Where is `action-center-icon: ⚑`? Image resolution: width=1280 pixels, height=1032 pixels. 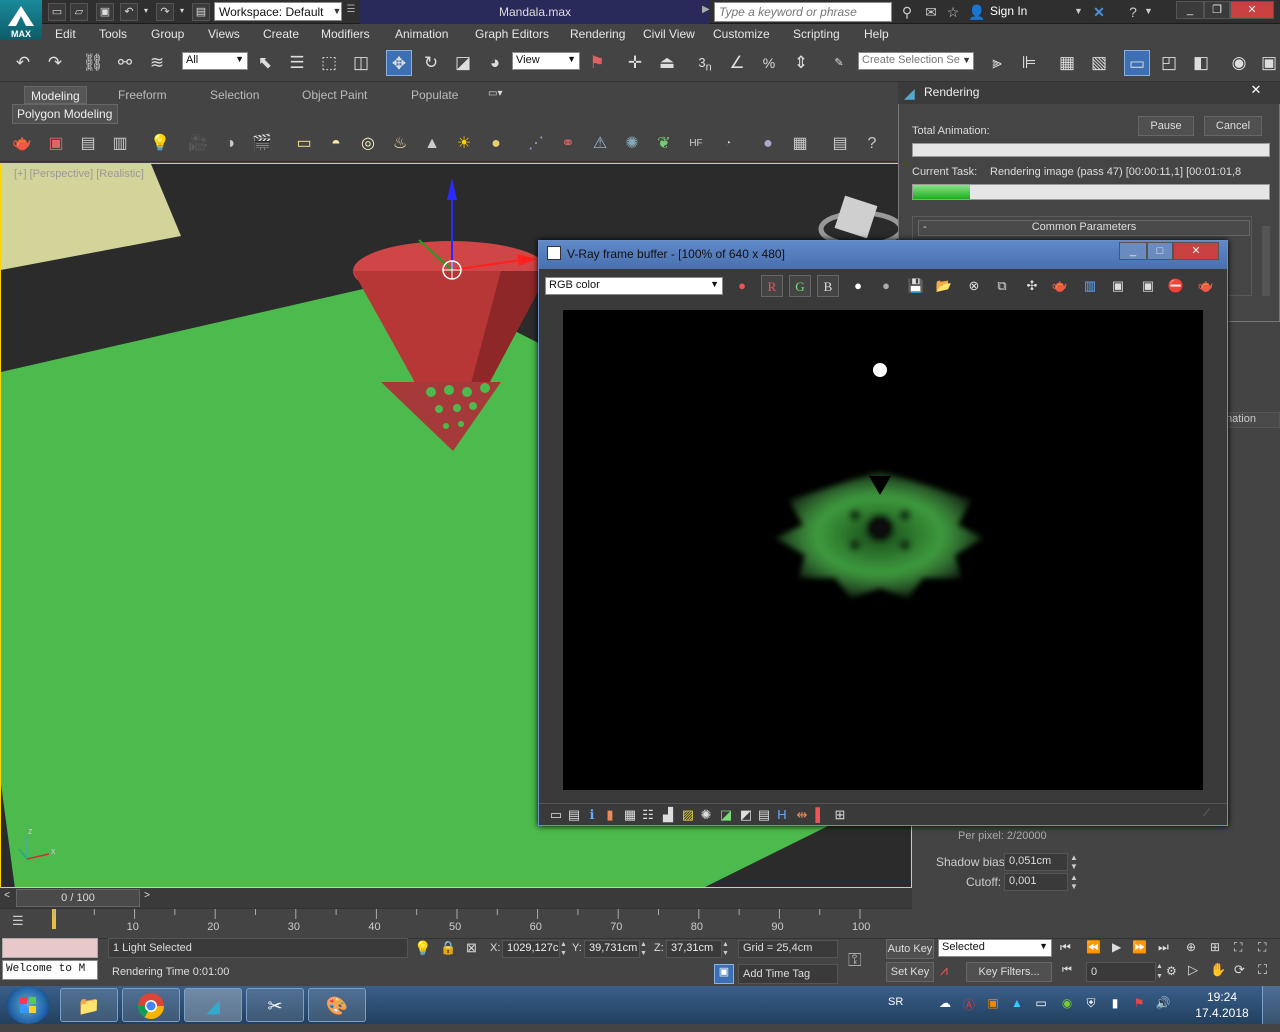 action-center-icon: ⚑ is located at coordinates (1139, 1005).